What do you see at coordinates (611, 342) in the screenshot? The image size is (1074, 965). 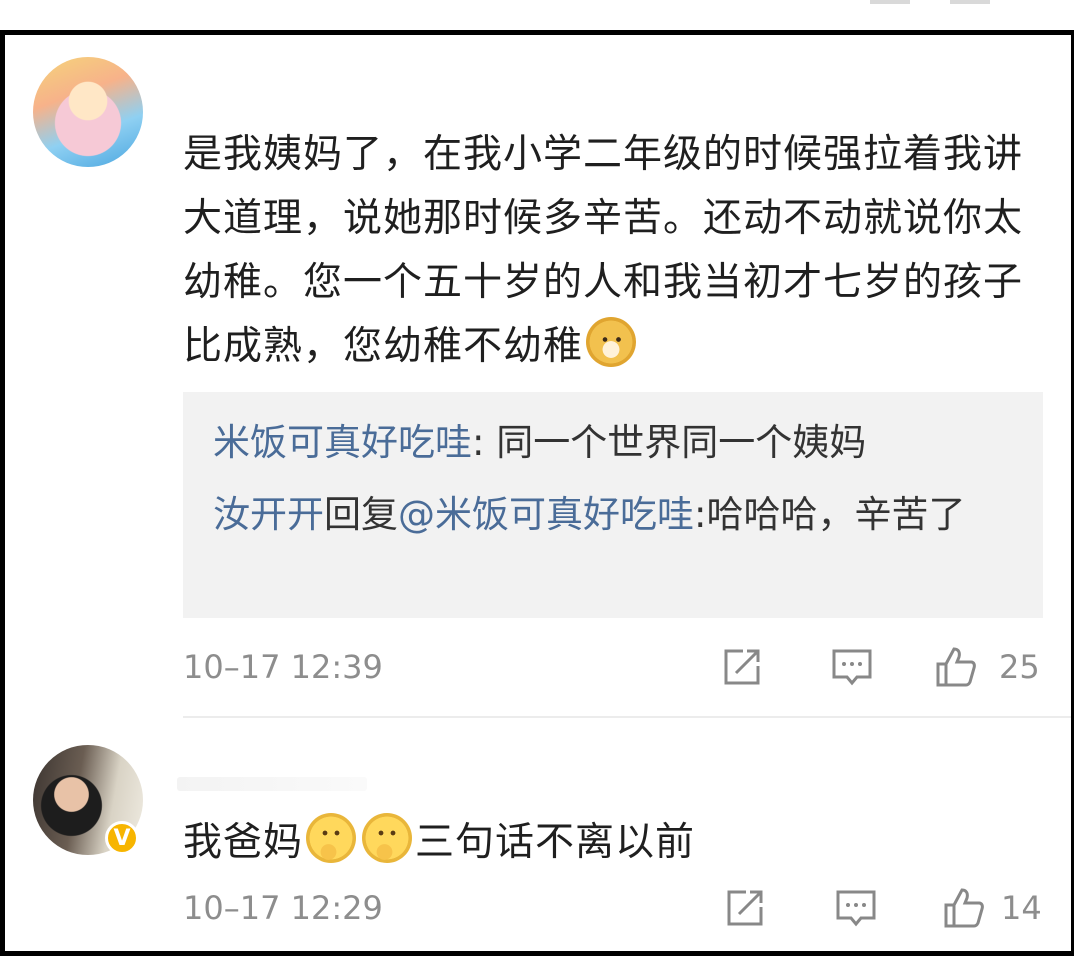 I see `doge-emoji` at bounding box center [611, 342].